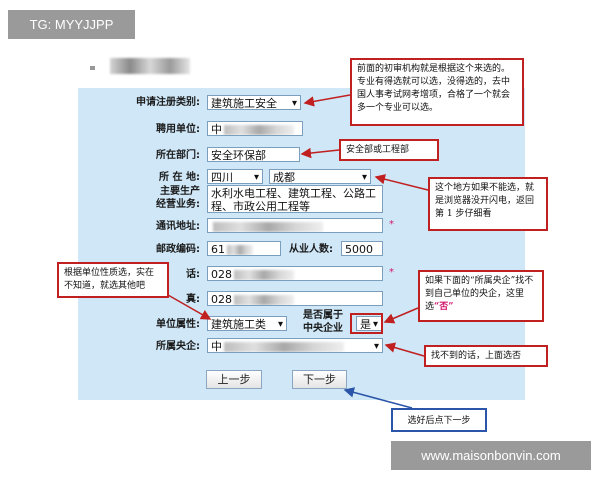 This screenshot has width=600, height=480. What do you see at coordinates (327, 100) in the screenshot?
I see `arrow-category` at bounding box center [327, 100].